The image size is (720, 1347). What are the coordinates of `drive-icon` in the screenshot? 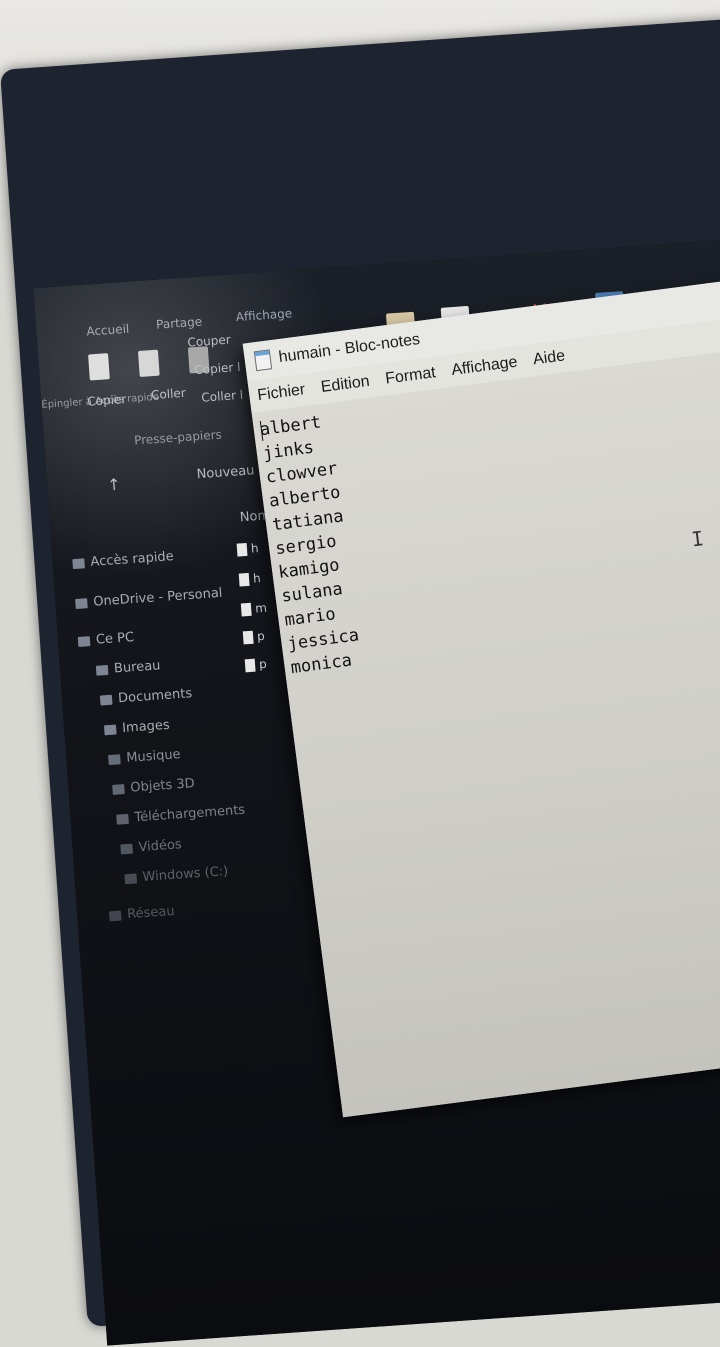 It's located at (131, 878).